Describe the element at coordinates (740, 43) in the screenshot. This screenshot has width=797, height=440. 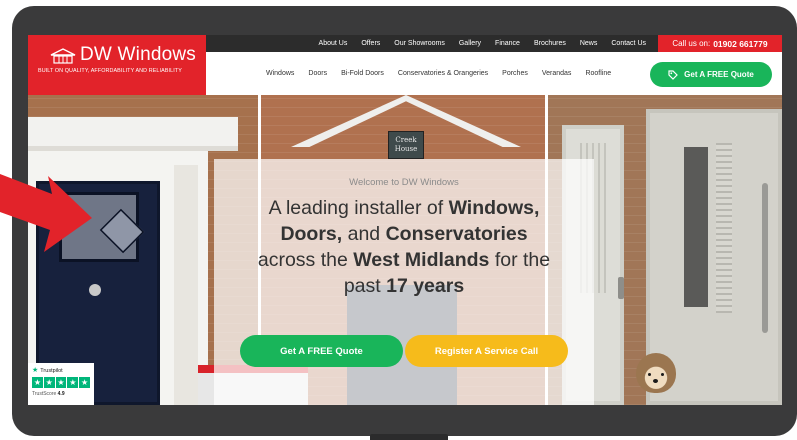
I see `phone-number: 01902 661779` at that location.